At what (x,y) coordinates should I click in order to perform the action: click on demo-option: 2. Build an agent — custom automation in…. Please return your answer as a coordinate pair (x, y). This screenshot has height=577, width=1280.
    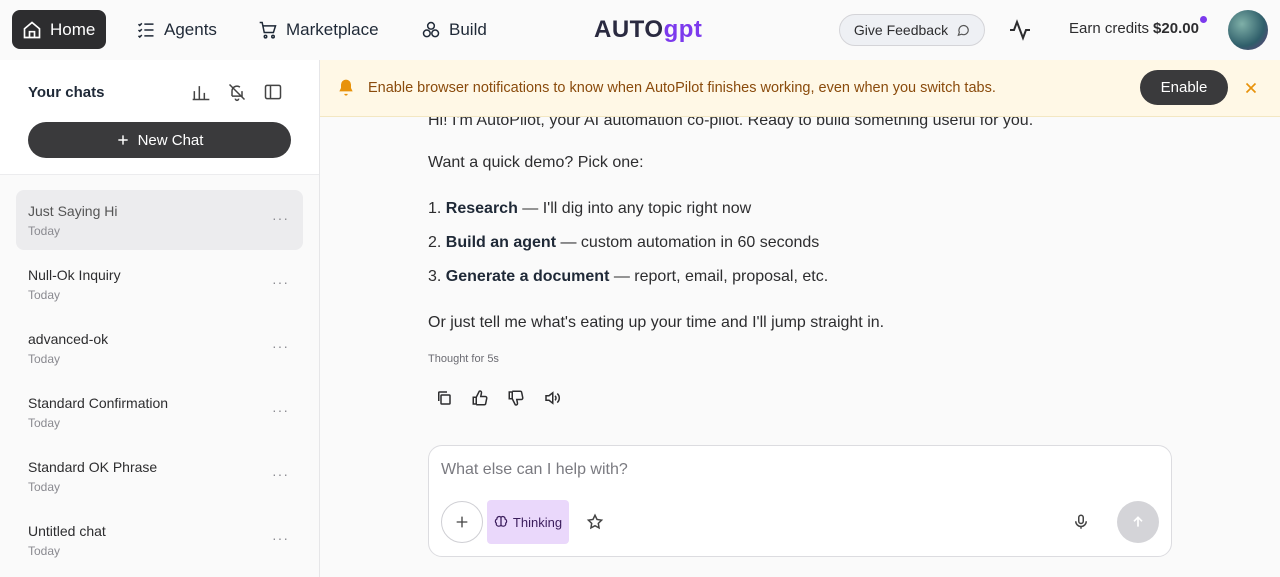
    Looking at the image, I should click on (623, 243).